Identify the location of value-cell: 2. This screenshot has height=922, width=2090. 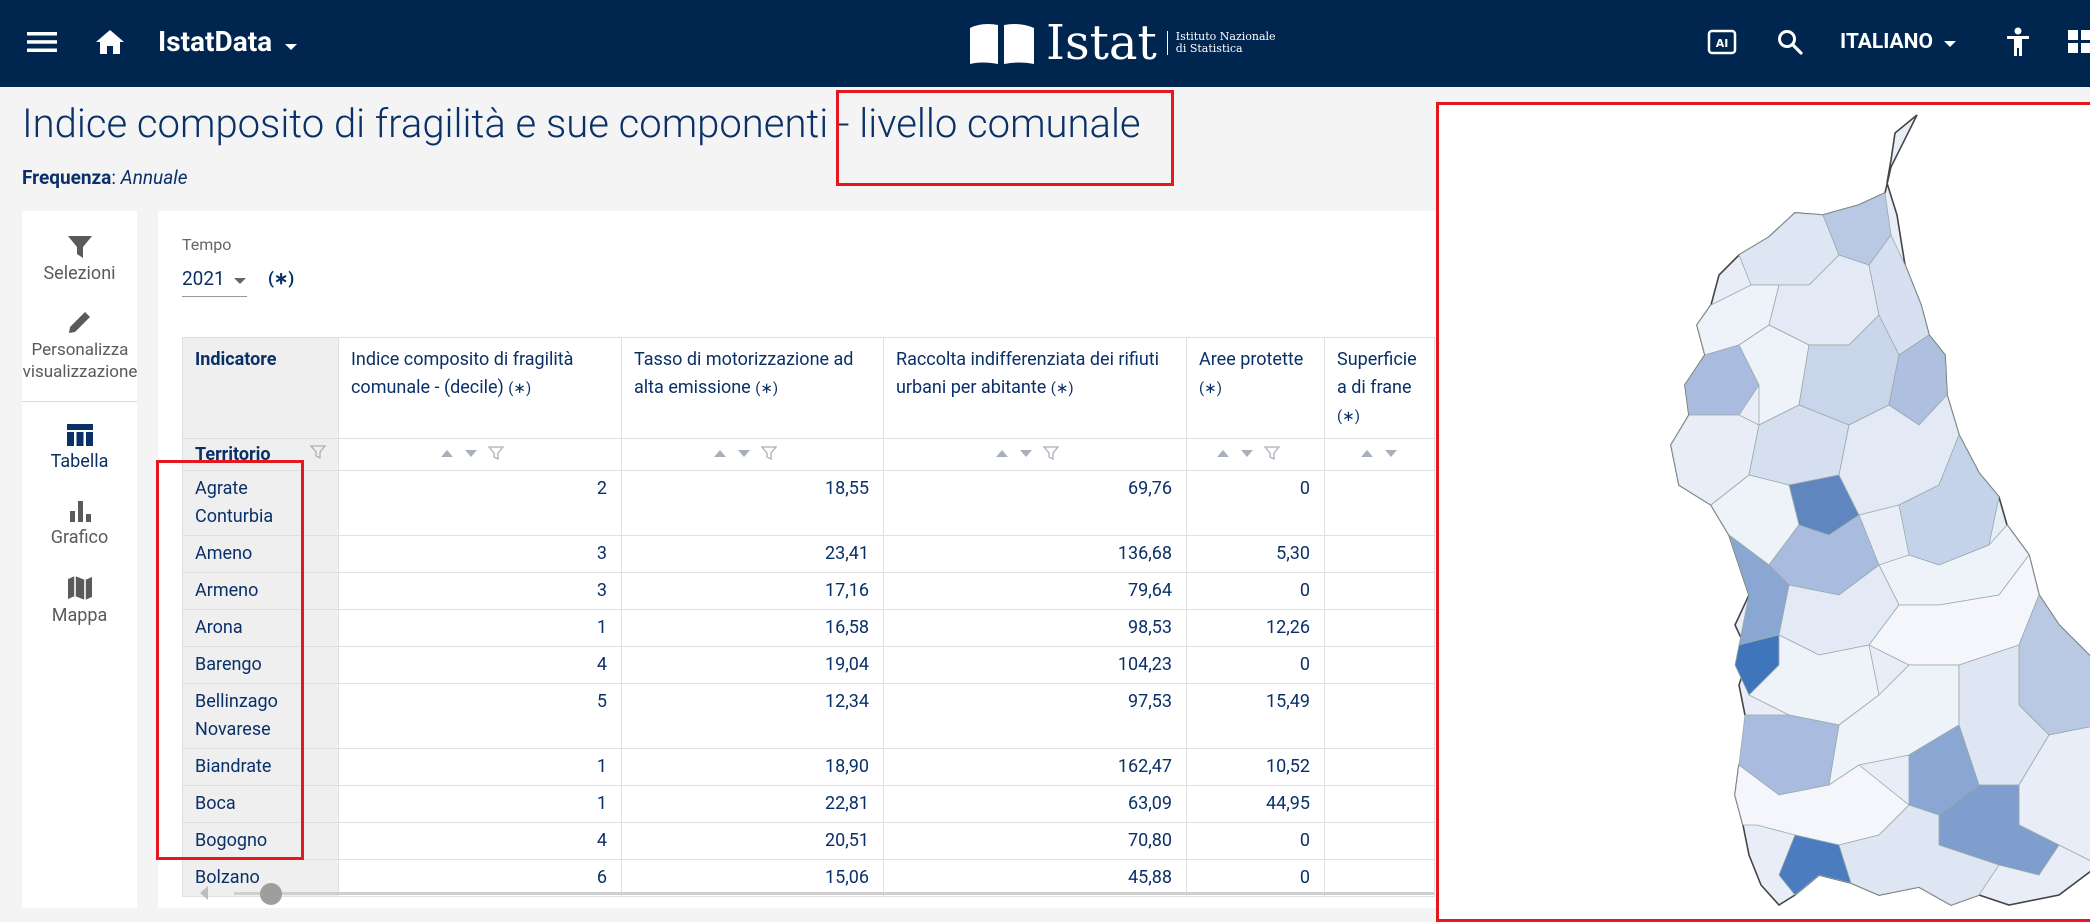
(480, 503).